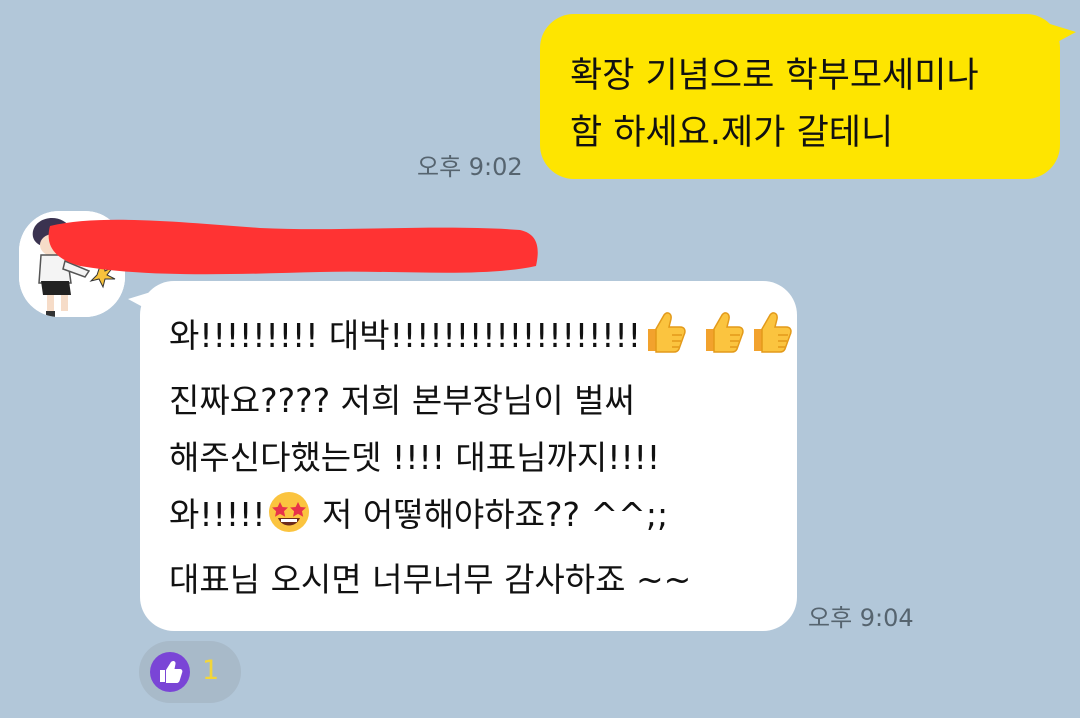 The image size is (1080, 718). I want to click on star-struck-emoji-icon, so click(289, 520).